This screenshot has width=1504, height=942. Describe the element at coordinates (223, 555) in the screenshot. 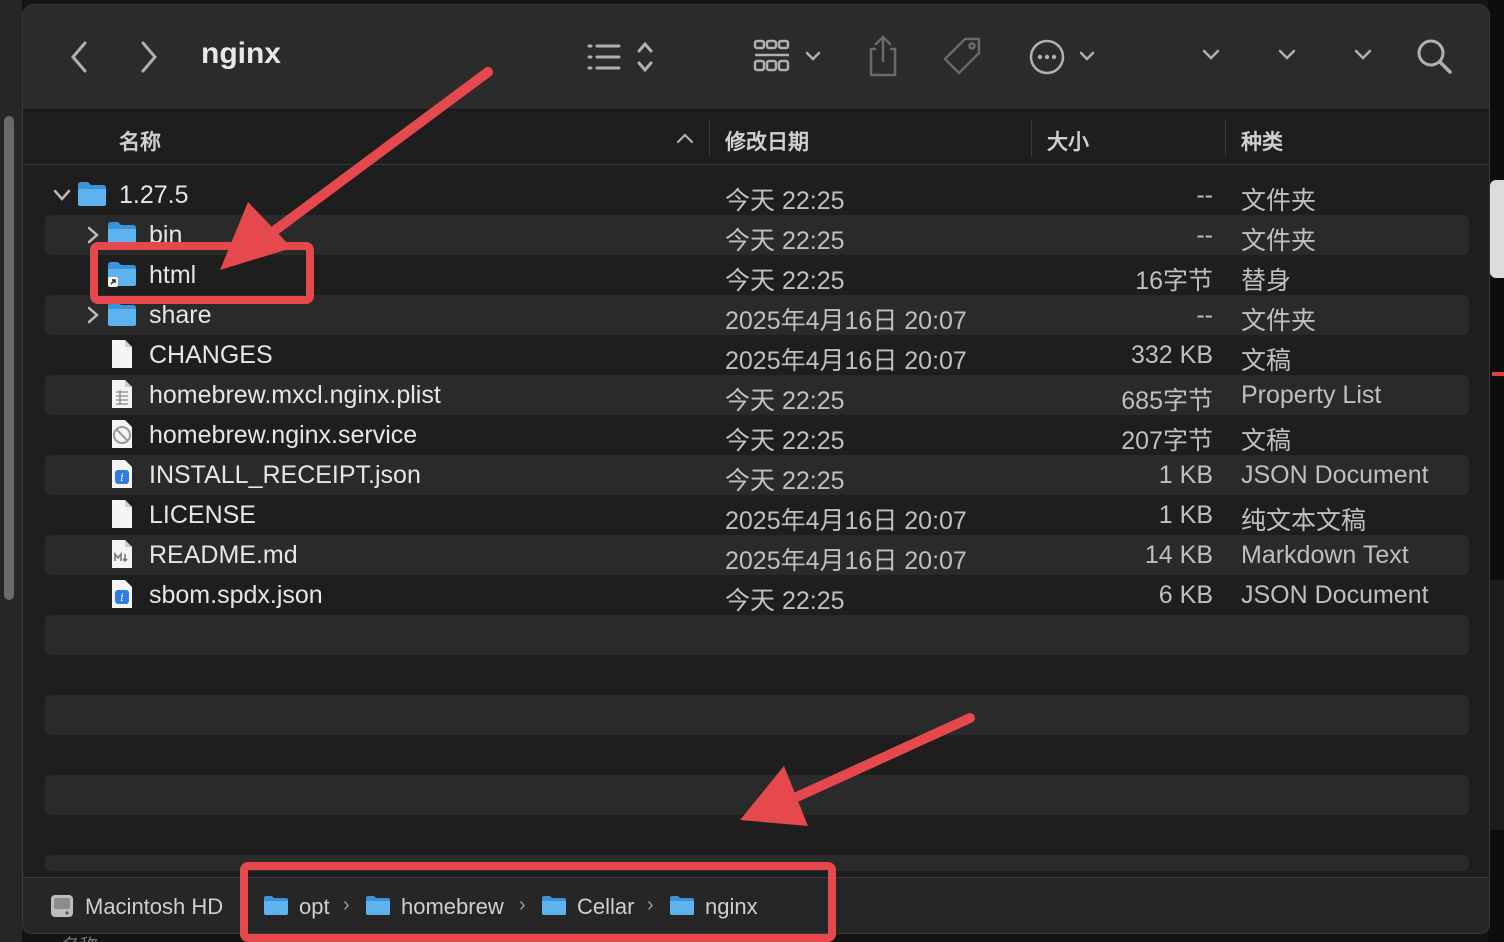

I see `file-name: README.md` at that location.